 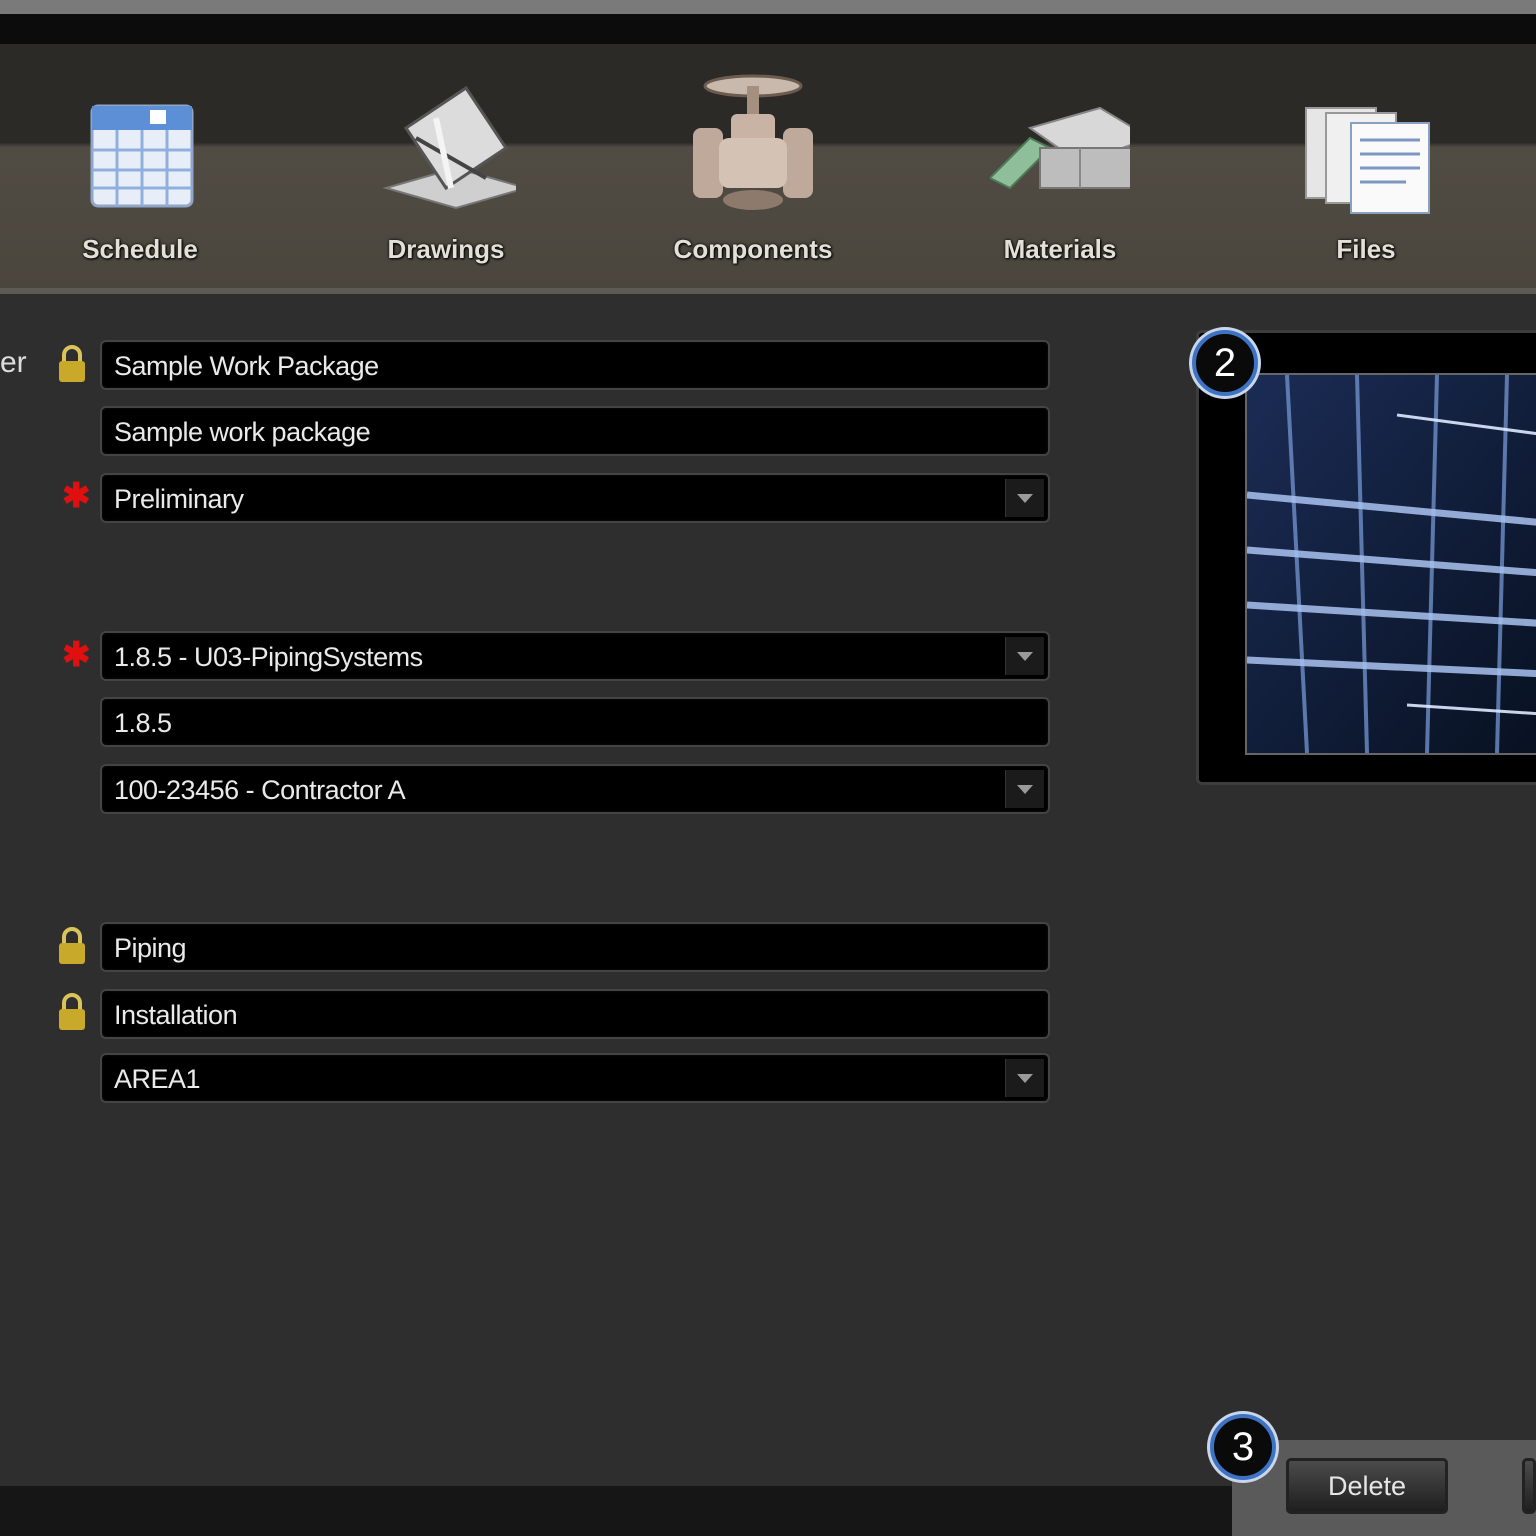 What do you see at coordinates (575, 365) in the screenshot?
I see `name-field: Sample Work Package` at bounding box center [575, 365].